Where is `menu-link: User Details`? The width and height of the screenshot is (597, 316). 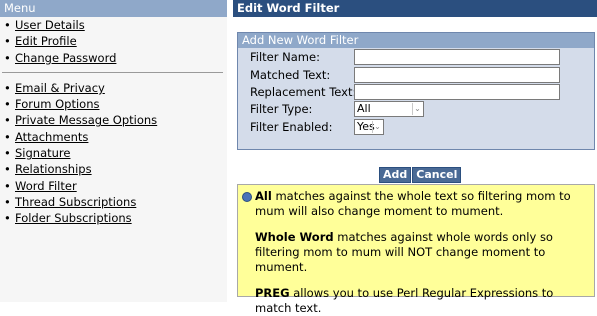 menu-link: User Details is located at coordinates (50, 25).